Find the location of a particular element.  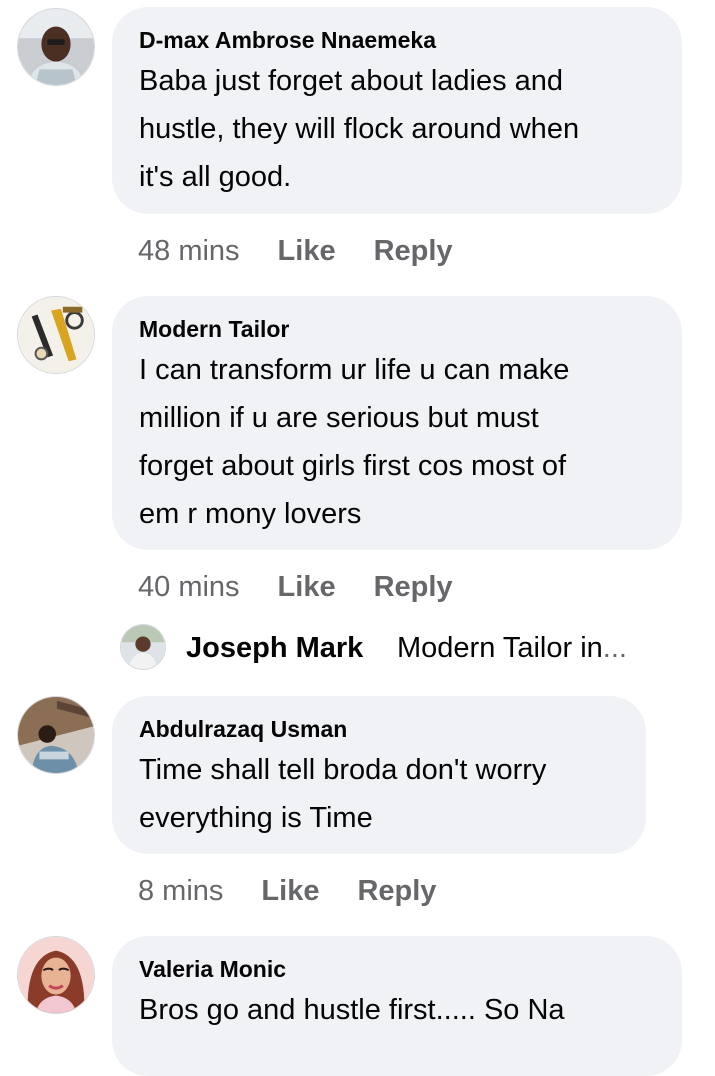

comment-actions: 48 mins Like Reply is located at coordinates (295, 251).